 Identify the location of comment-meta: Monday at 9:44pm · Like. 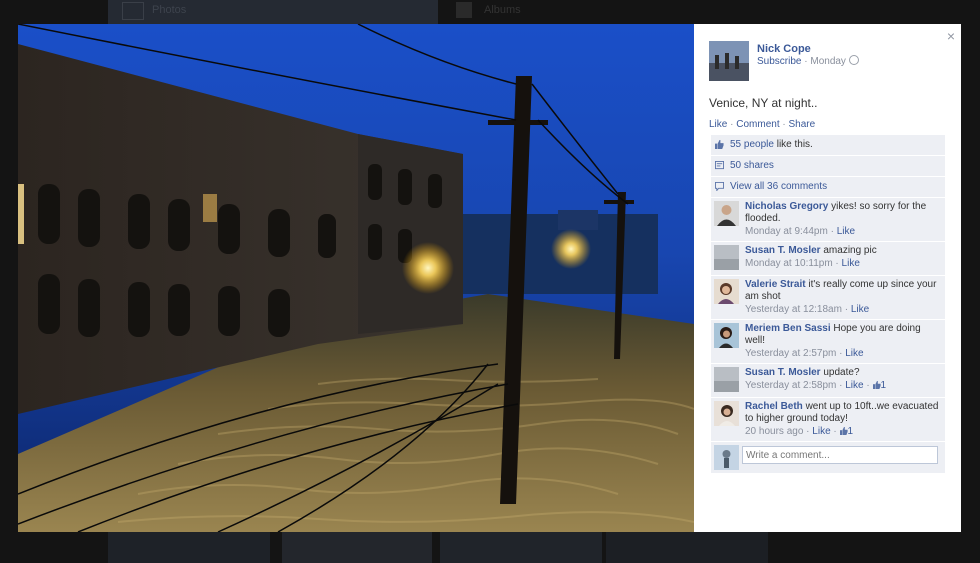
(800, 231).